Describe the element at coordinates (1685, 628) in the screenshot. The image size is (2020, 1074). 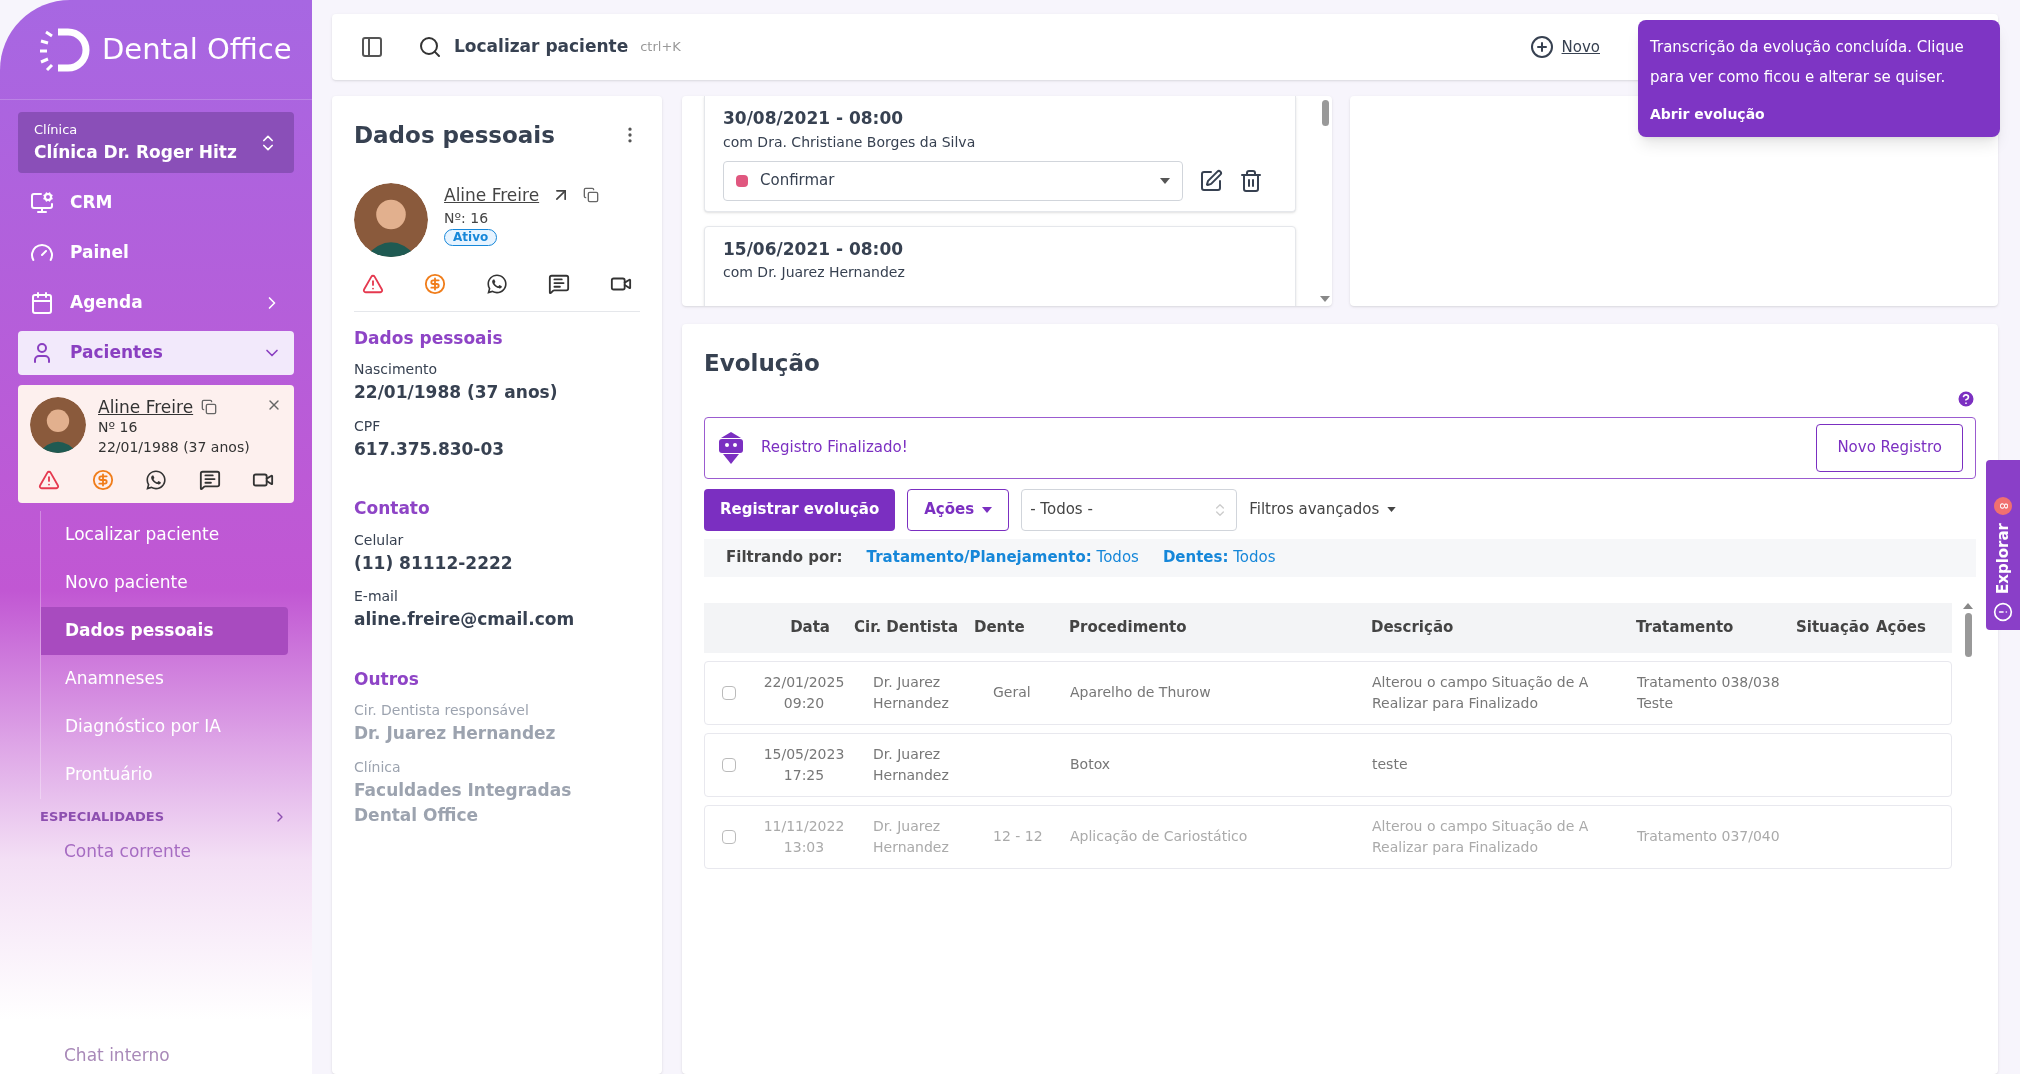
I see `column-header: Tratamento` at that location.